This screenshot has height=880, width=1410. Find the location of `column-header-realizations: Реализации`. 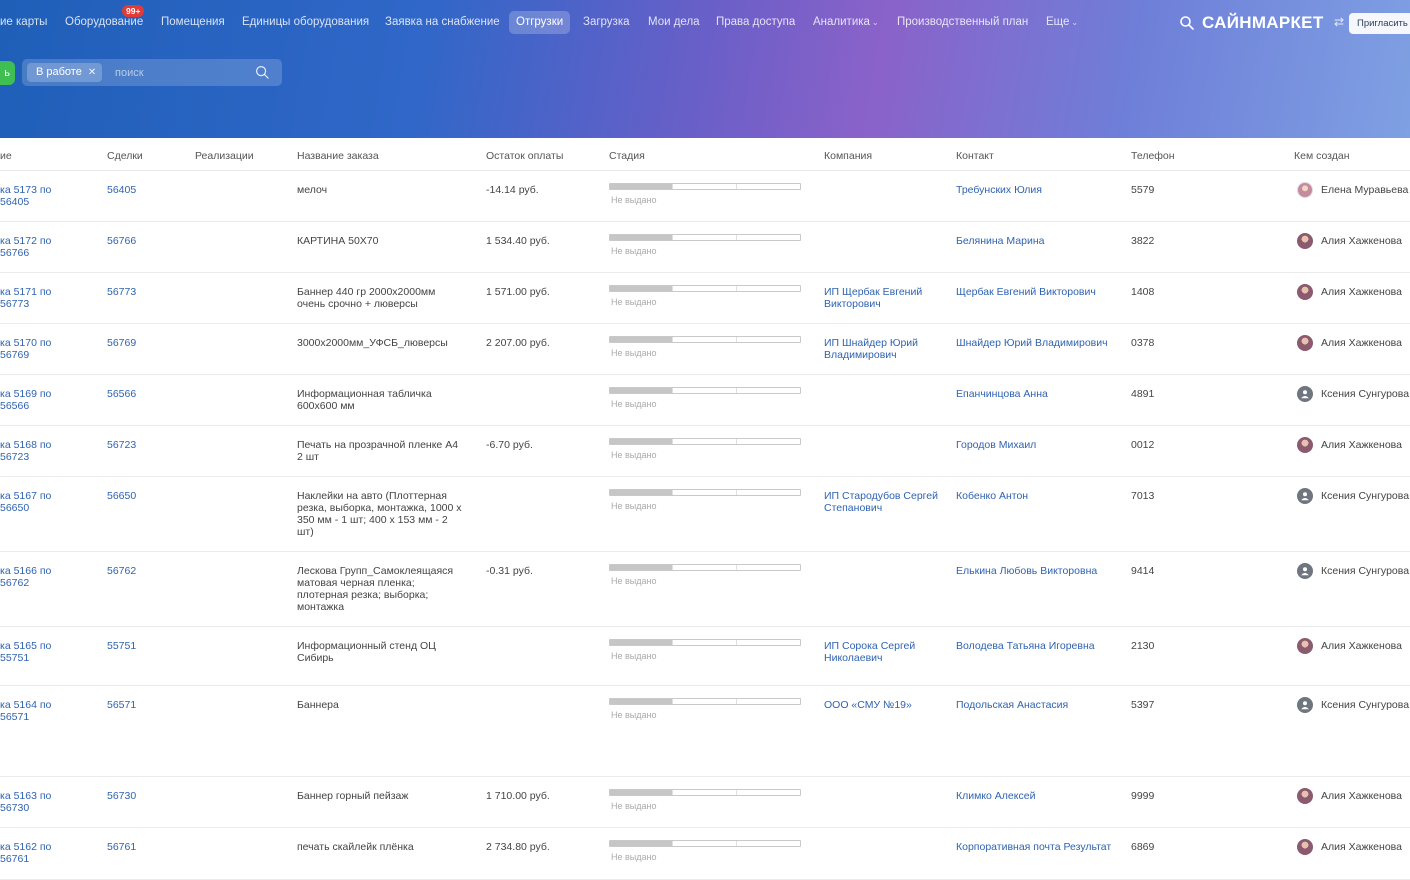

column-header-realizations: Реализации is located at coordinates (224, 156).